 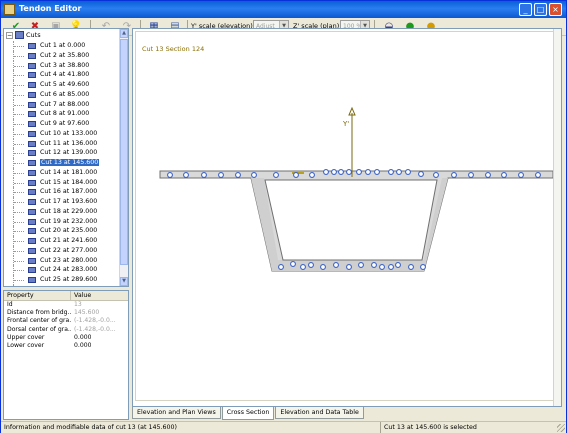 What do you see at coordinates (62, 143) in the screenshot?
I see `tree-item-cut: Cut 11 at 136.000` at bounding box center [62, 143].